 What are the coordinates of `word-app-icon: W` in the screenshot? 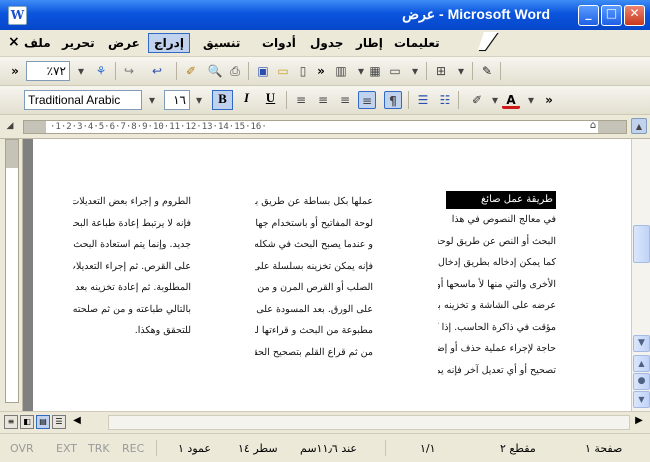 It's located at (17, 15).